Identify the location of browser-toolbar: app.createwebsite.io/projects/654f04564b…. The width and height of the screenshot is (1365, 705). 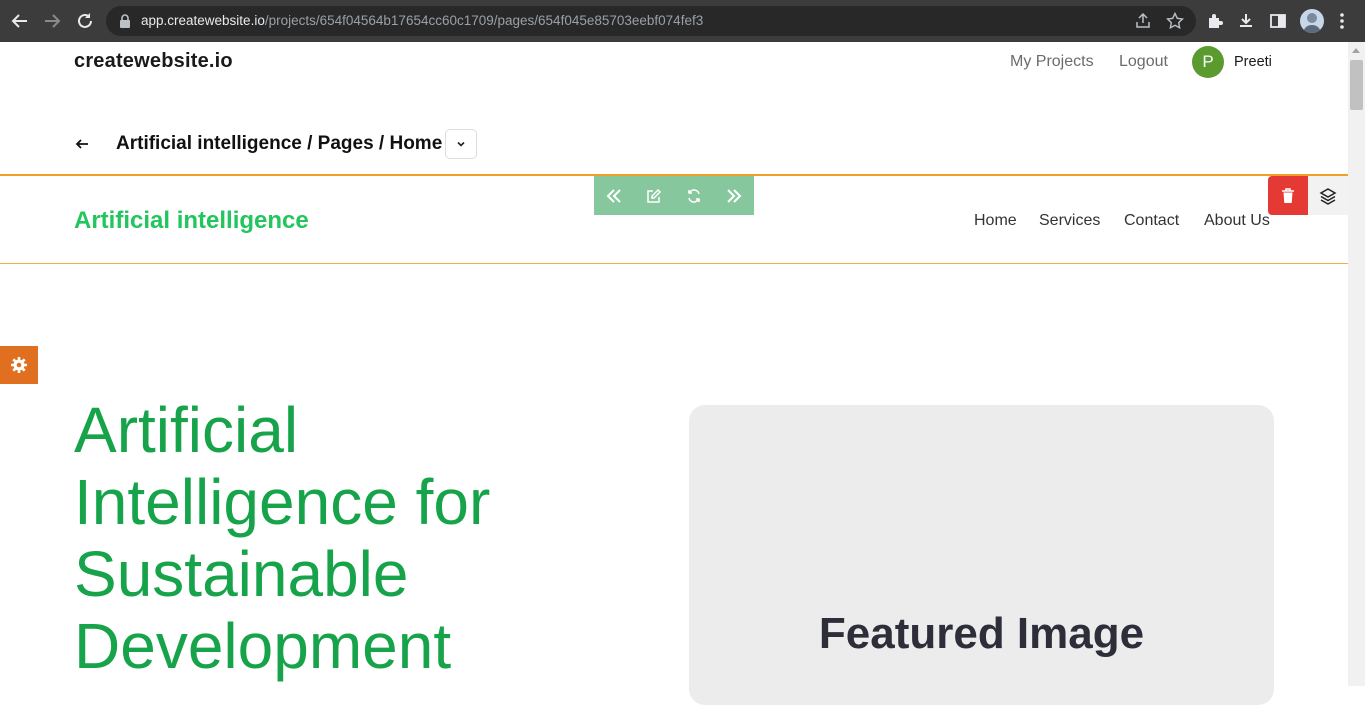
(682, 21).